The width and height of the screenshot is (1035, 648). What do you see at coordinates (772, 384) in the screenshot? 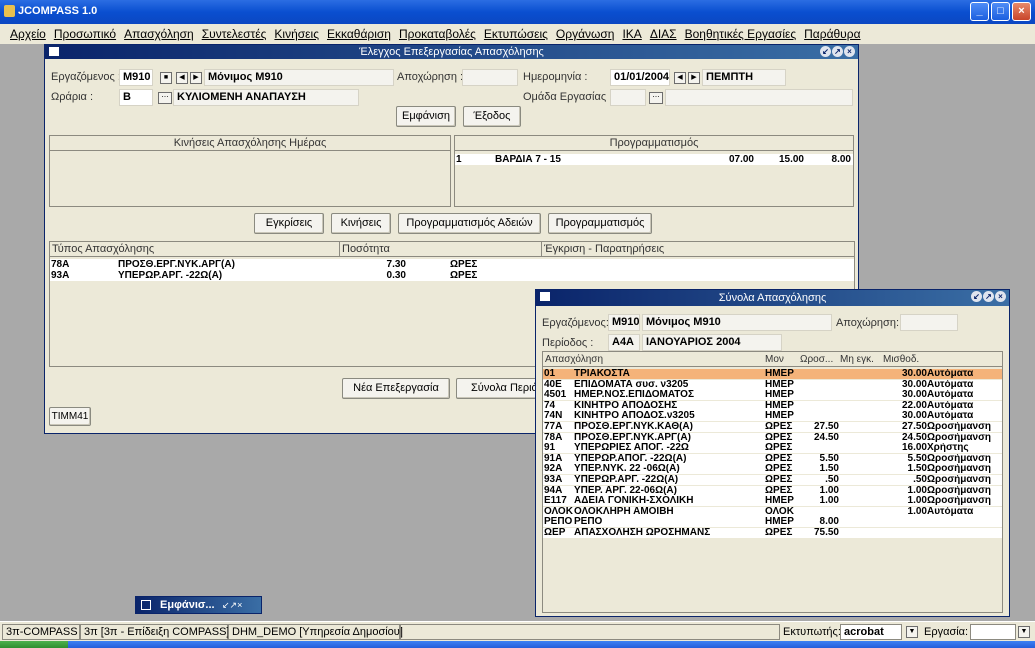
I see `totals-row: 40E ΕΠΙΔΟΜΑΤΑ συσ. ν3205 ΗΜΕΡ 30.00 Αυτόματα` at bounding box center [772, 384].